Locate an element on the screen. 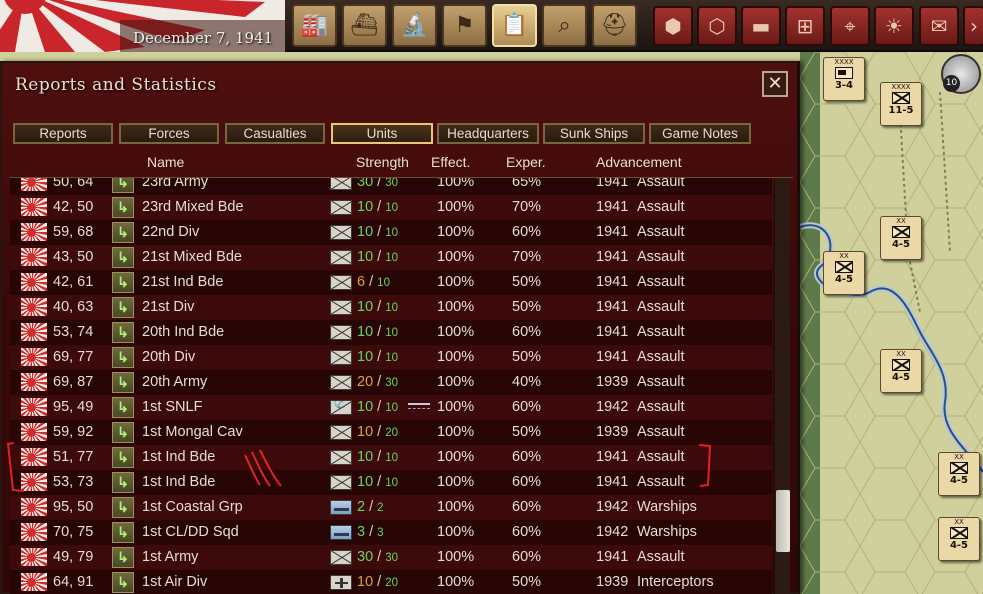 The width and height of the screenshot is (983, 594). advancement-year: 1942 is located at coordinates (612, 507).